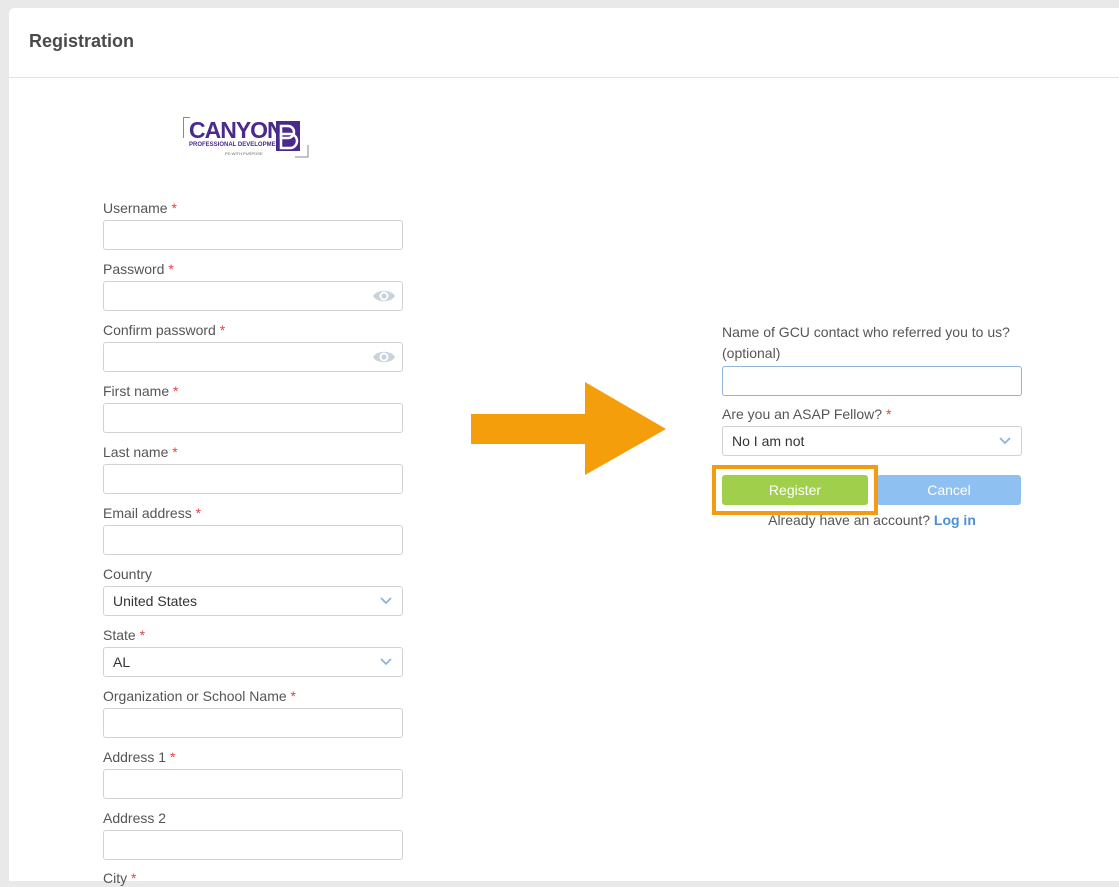 The width and height of the screenshot is (1119, 887). I want to click on referral-input, so click(872, 381).